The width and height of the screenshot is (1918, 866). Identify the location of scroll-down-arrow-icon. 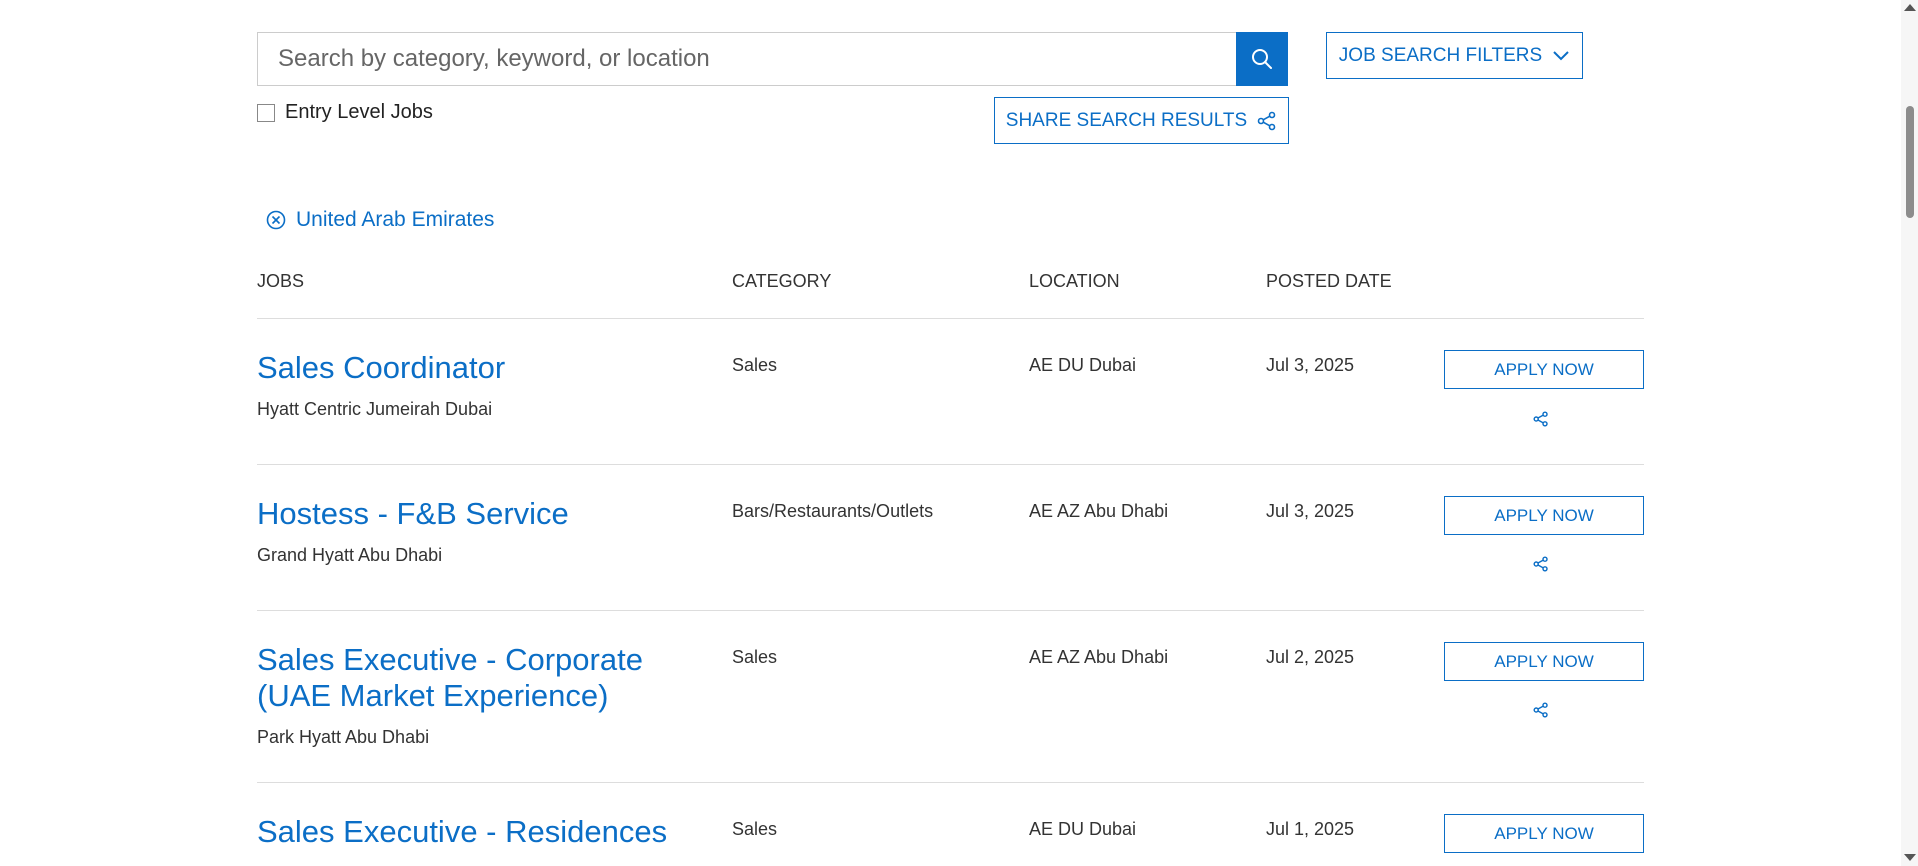
(1910, 857).